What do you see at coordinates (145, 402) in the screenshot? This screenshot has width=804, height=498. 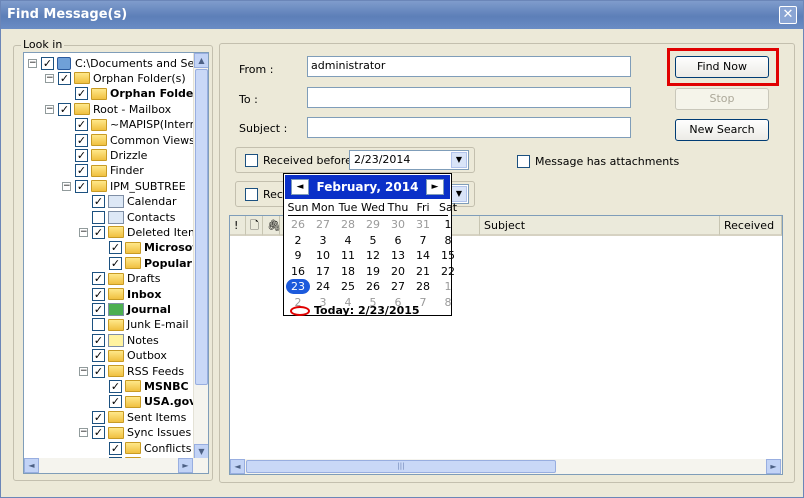 I see `tree-item: ✓ USA.gov` at bounding box center [145, 402].